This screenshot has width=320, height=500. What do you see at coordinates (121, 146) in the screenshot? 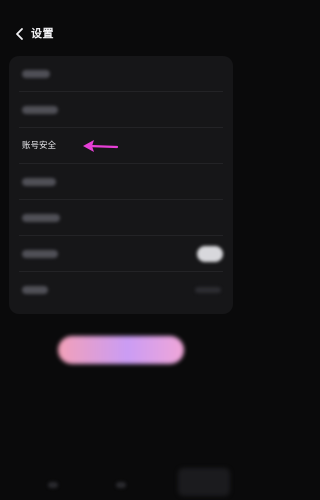
I see `settings-item-account-security: 账号安全` at bounding box center [121, 146].